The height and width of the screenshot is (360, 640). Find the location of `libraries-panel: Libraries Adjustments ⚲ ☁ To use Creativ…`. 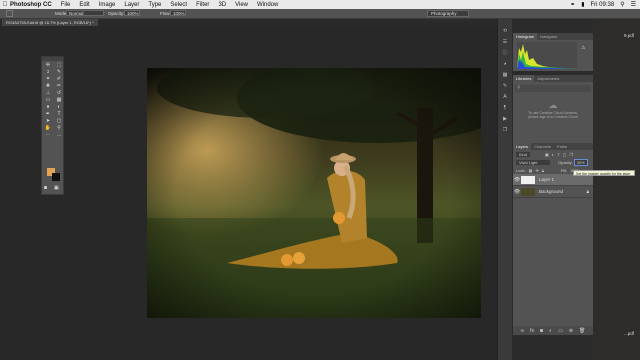

libraries-panel: Libraries Adjustments ⚲ ☁ To use Creativ… is located at coordinates (553, 109).